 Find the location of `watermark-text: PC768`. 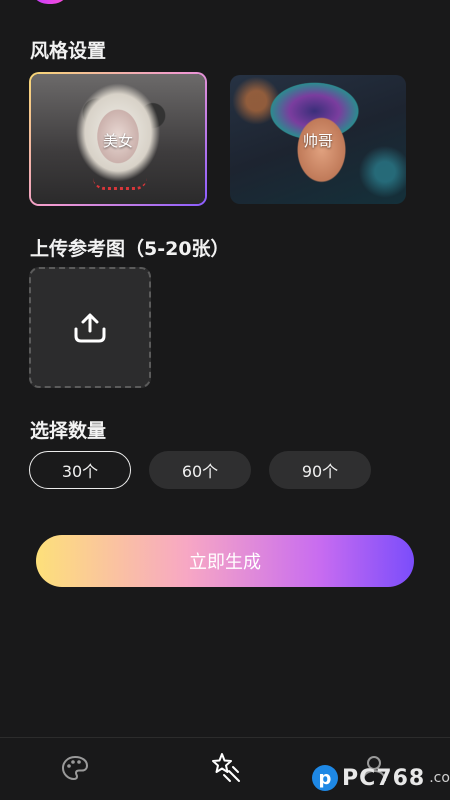

watermark-text: PC768 is located at coordinates (384, 778).